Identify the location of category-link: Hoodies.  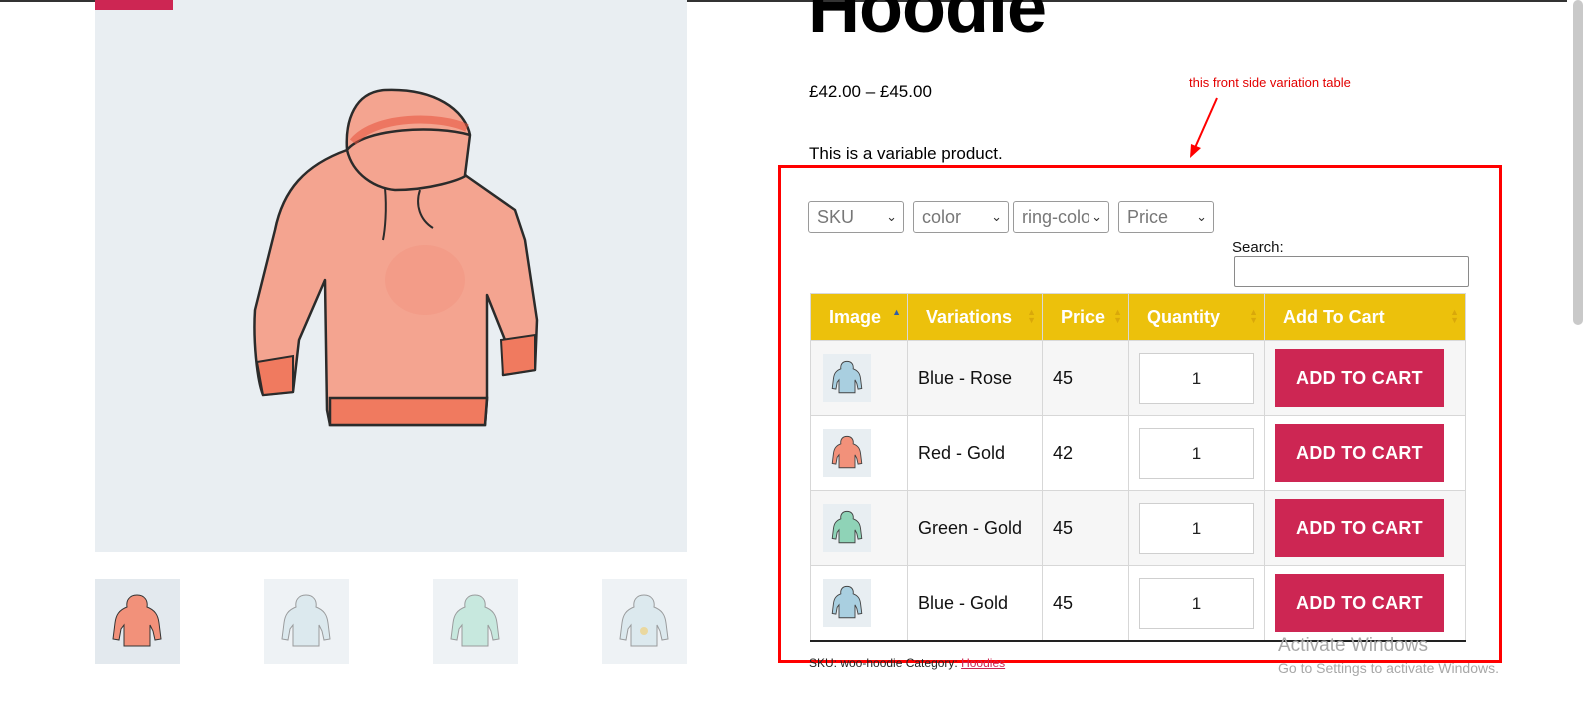
(983, 663).